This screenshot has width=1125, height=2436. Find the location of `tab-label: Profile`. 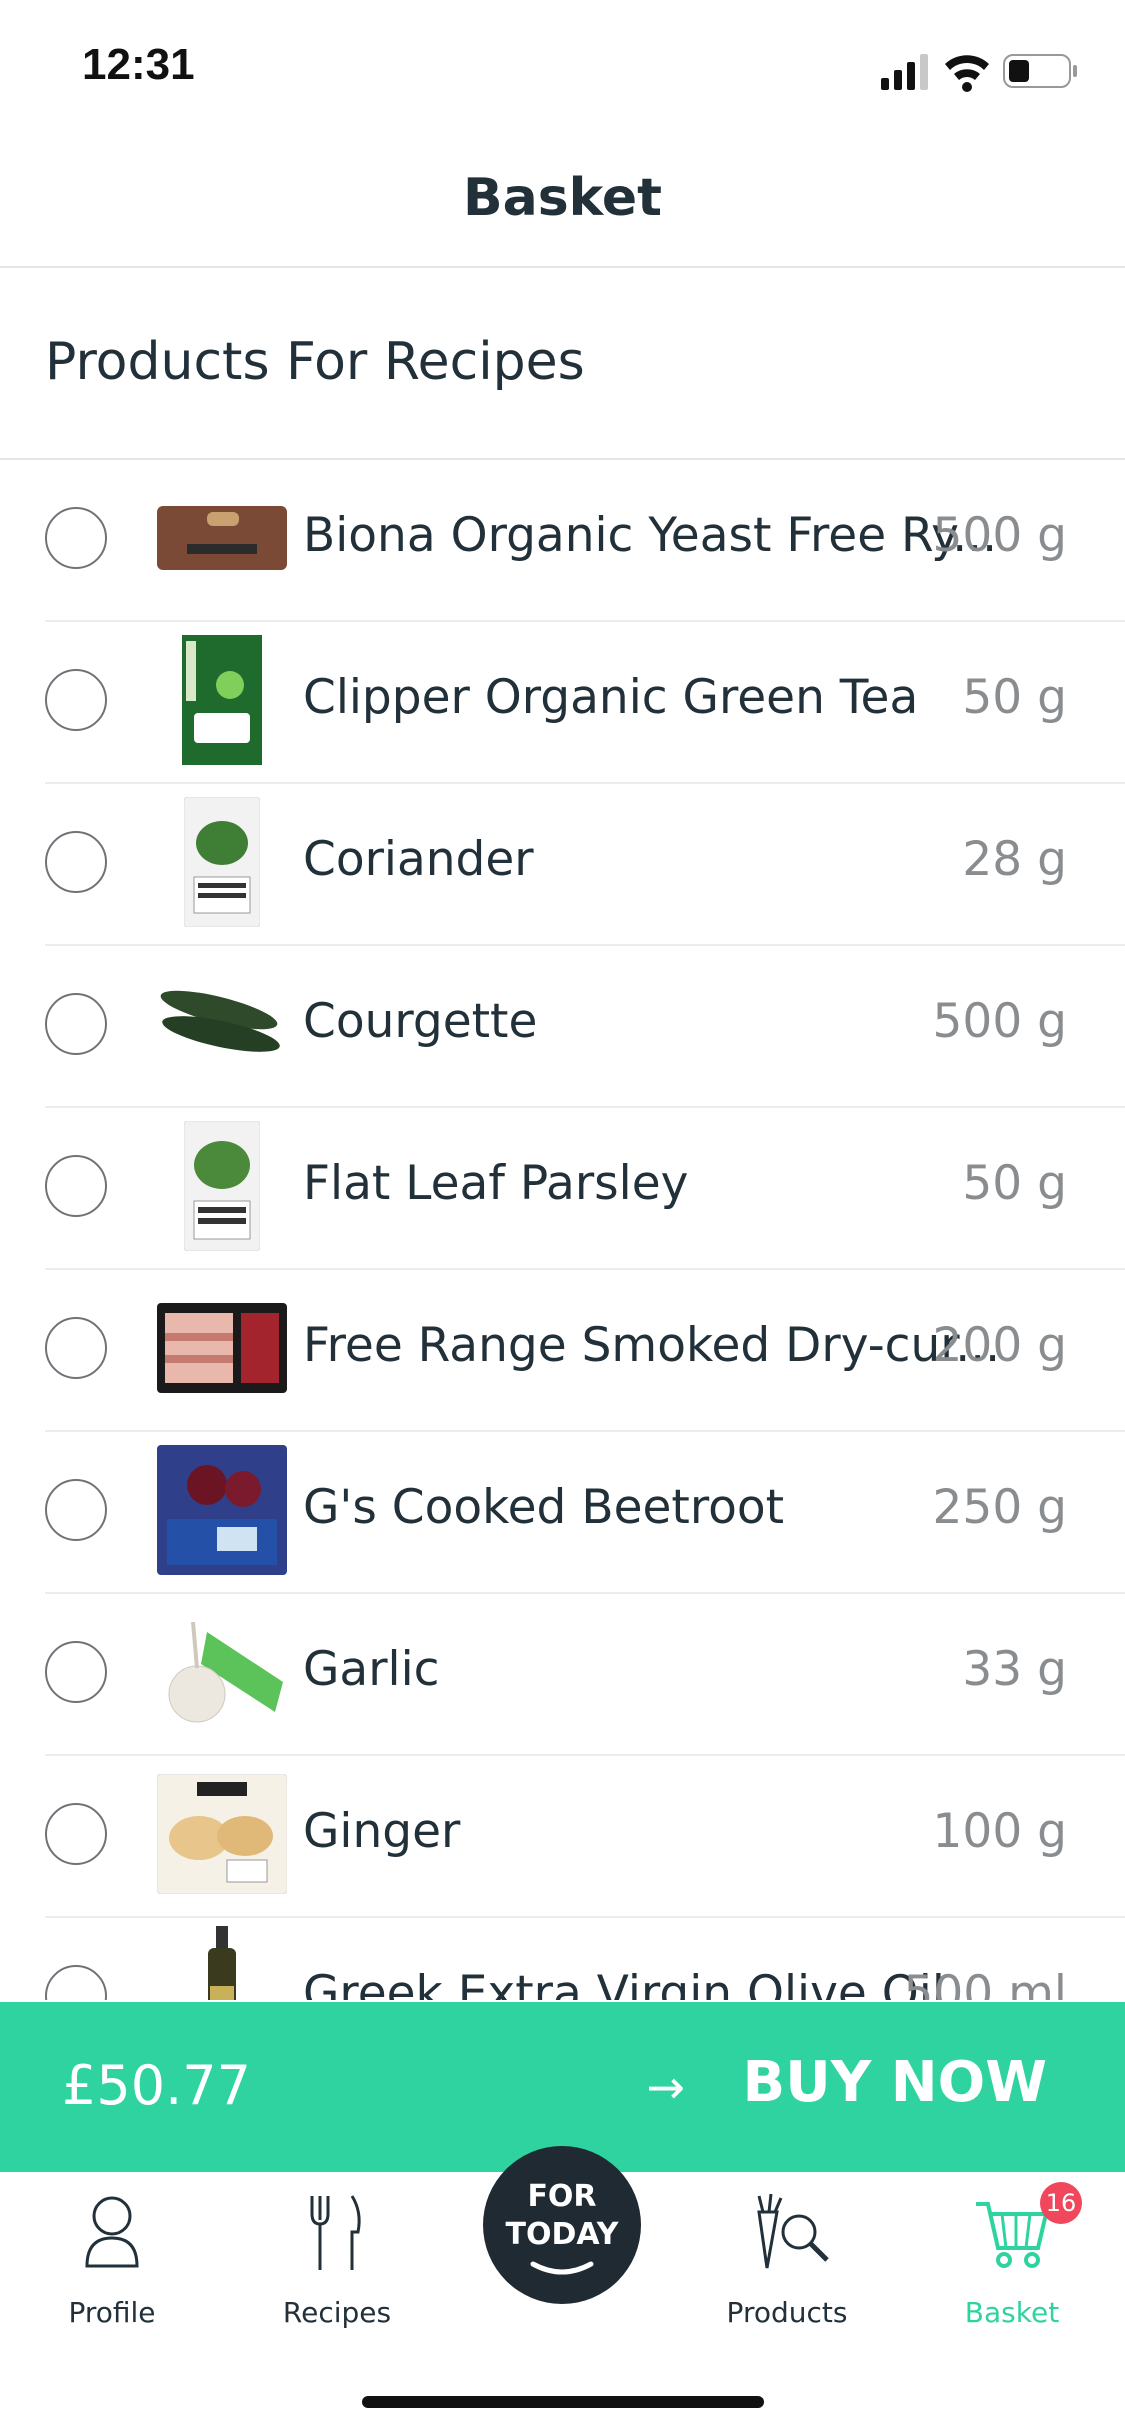

tab-label: Profile is located at coordinates (112, 2312).